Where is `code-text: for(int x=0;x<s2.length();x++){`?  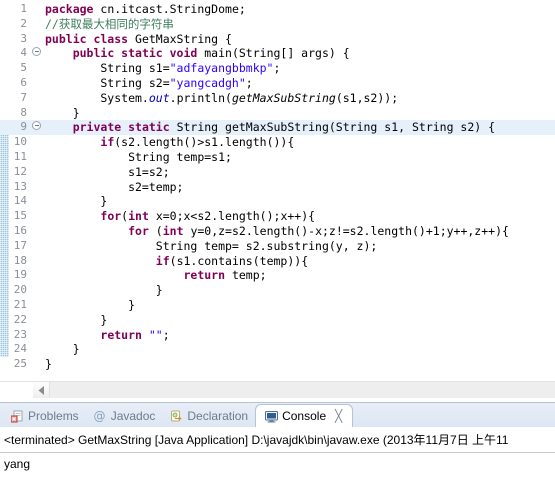
code-text: for(int x=0;x<s2.length();x++){ is located at coordinates (299, 216).